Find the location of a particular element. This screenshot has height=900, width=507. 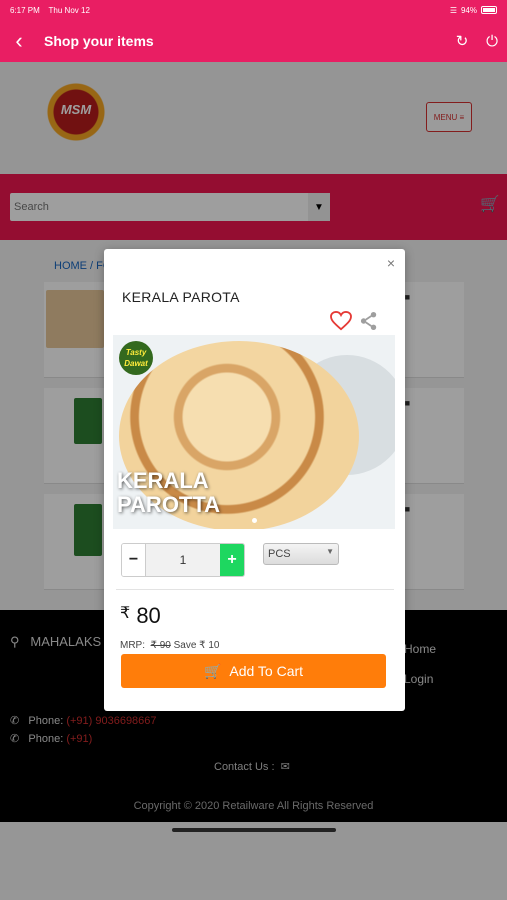

status-bar: 6:17 PM Thu Nov 12 ☰ 94% is located at coordinates (253, 10).